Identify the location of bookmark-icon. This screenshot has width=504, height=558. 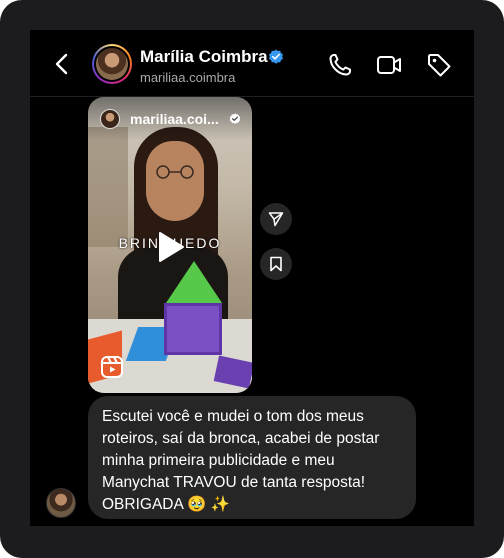
(276, 264).